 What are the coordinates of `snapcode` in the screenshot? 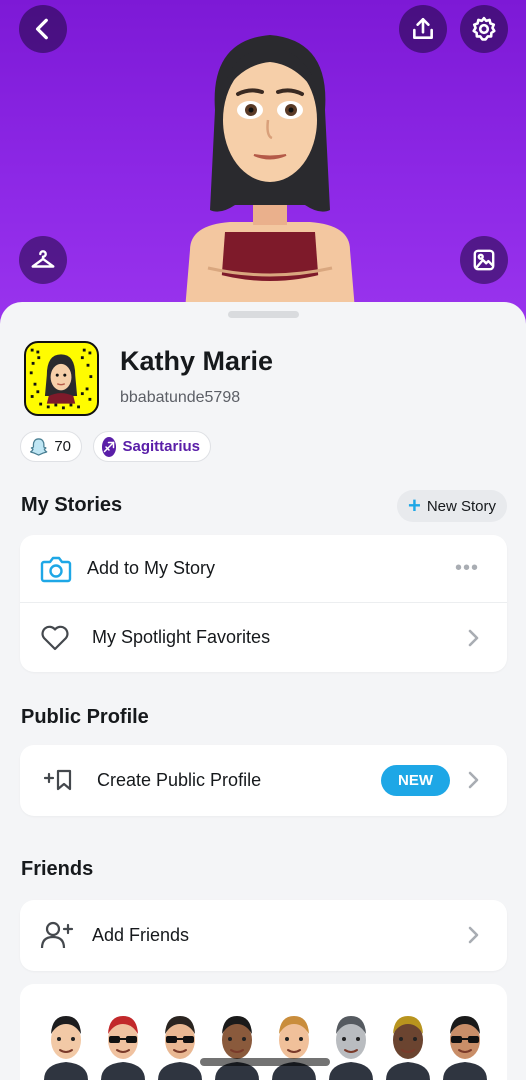 It's located at (61, 378).